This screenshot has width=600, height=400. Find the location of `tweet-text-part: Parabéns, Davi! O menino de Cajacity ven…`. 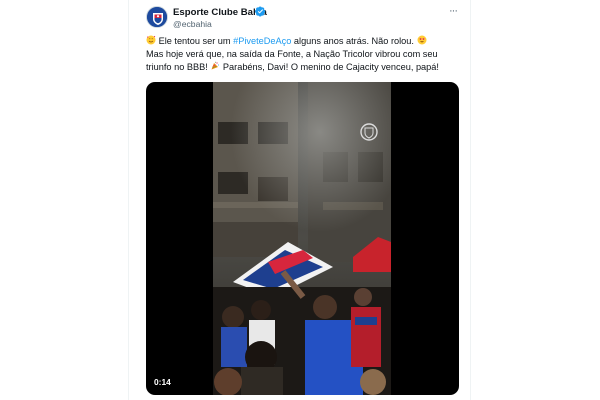

tweet-text-part: Parabéns, Davi! O menino de Cajacity ven… is located at coordinates (329, 67).